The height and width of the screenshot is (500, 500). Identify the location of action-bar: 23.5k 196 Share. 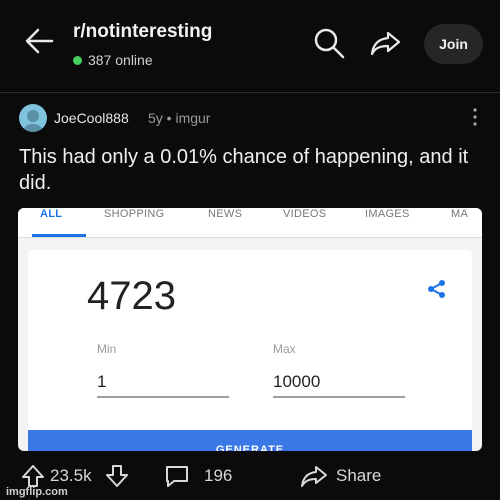
(250, 479).